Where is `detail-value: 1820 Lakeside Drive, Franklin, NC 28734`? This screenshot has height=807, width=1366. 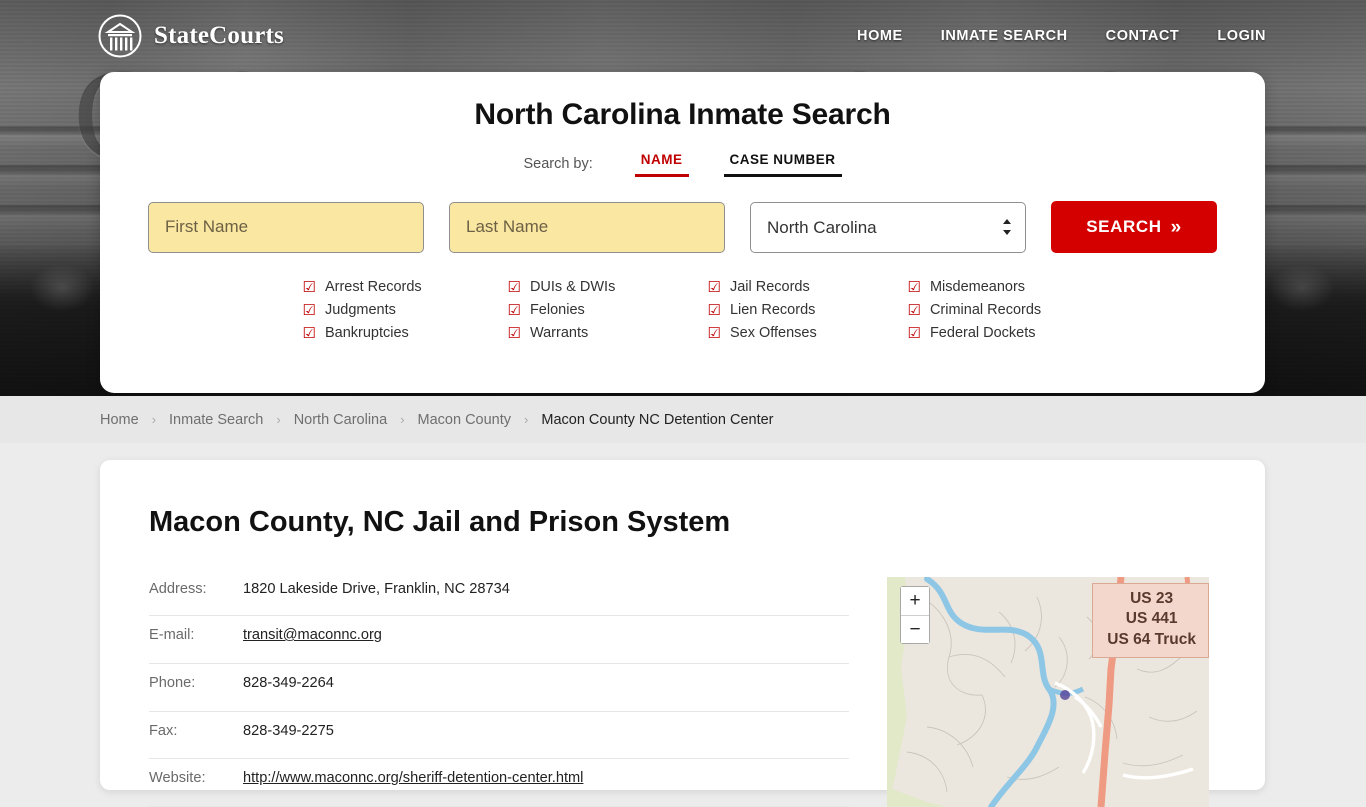 detail-value: 1820 Lakeside Drive, Franklin, NC 28734 is located at coordinates (546, 597).